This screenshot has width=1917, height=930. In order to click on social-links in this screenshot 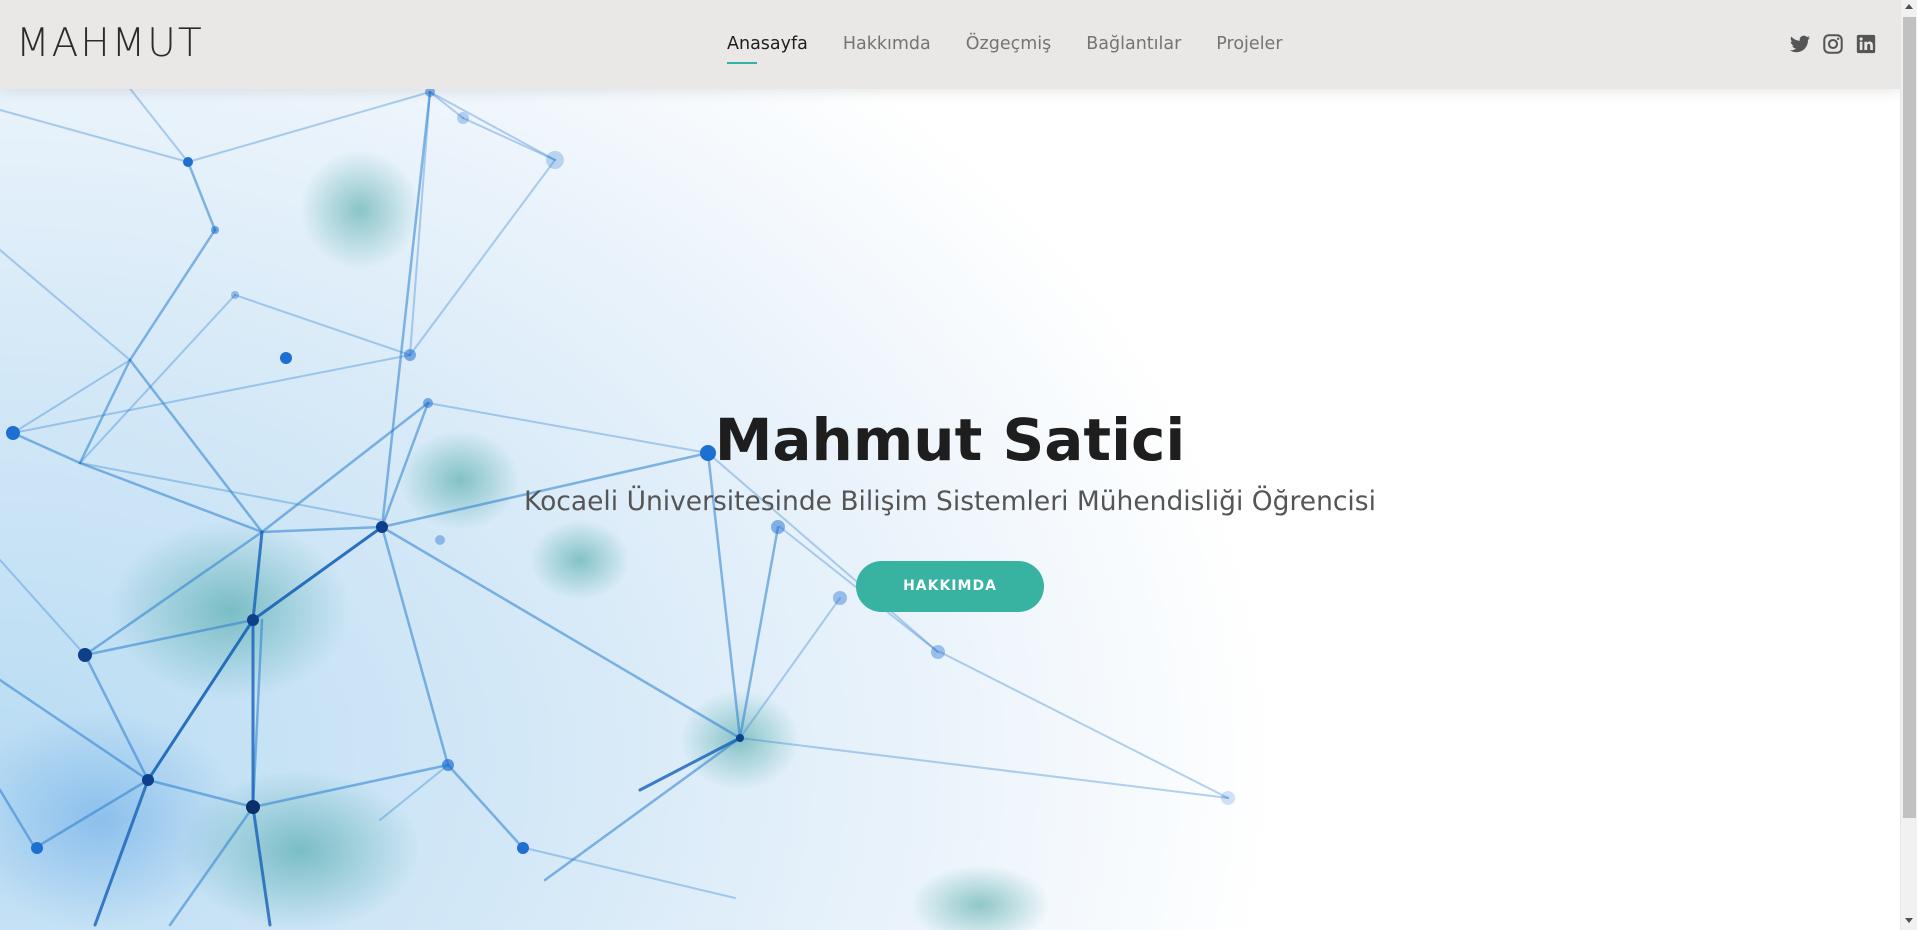, I will do `click(1827, 44)`.